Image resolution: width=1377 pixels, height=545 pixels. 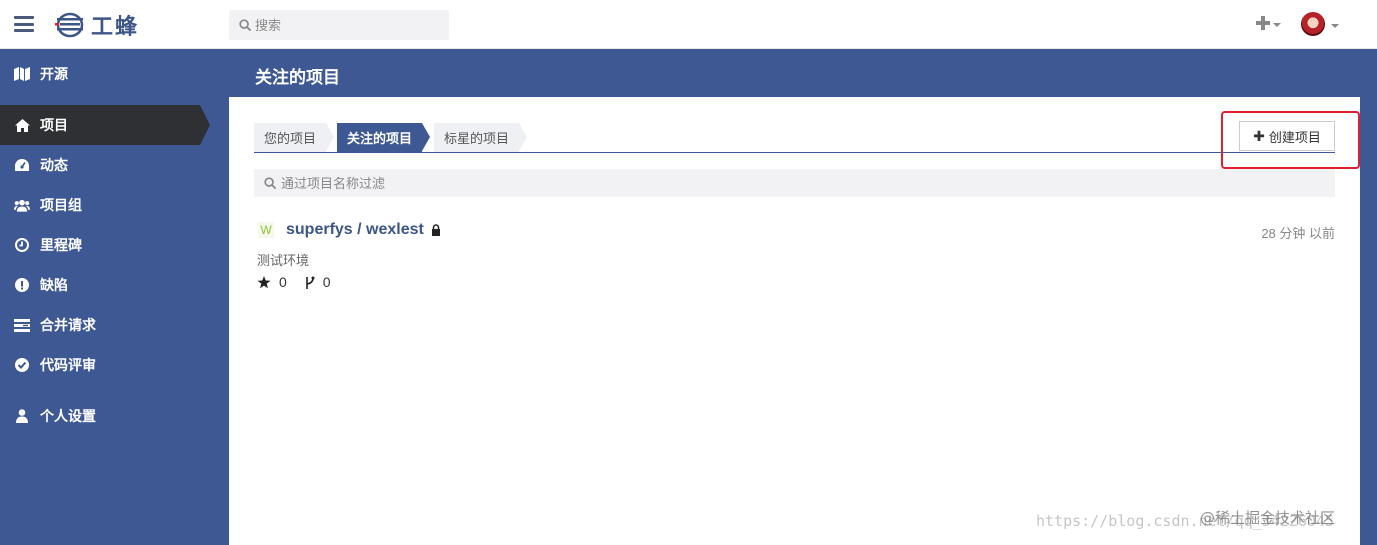 I want to click on fork-count-value: 0, so click(x=326, y=282).